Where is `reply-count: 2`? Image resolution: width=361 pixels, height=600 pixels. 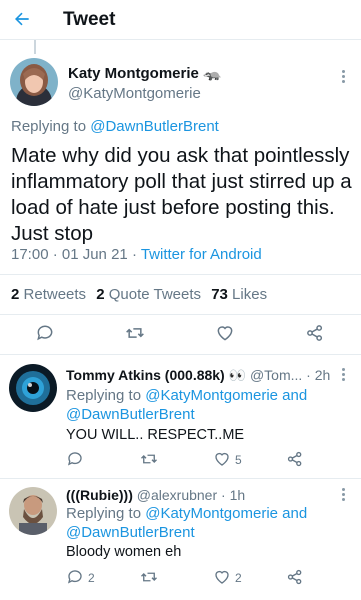 reply-count: 2 is located at coordinates (91, 578).